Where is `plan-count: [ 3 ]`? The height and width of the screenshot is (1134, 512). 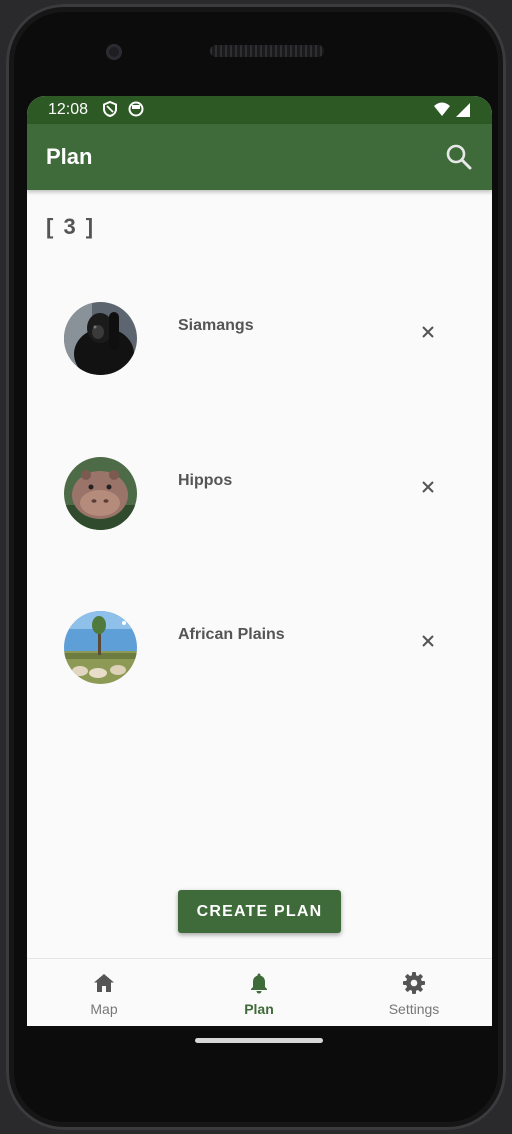
plan-count: [ 3 ] is located at coordinates (71, 226).